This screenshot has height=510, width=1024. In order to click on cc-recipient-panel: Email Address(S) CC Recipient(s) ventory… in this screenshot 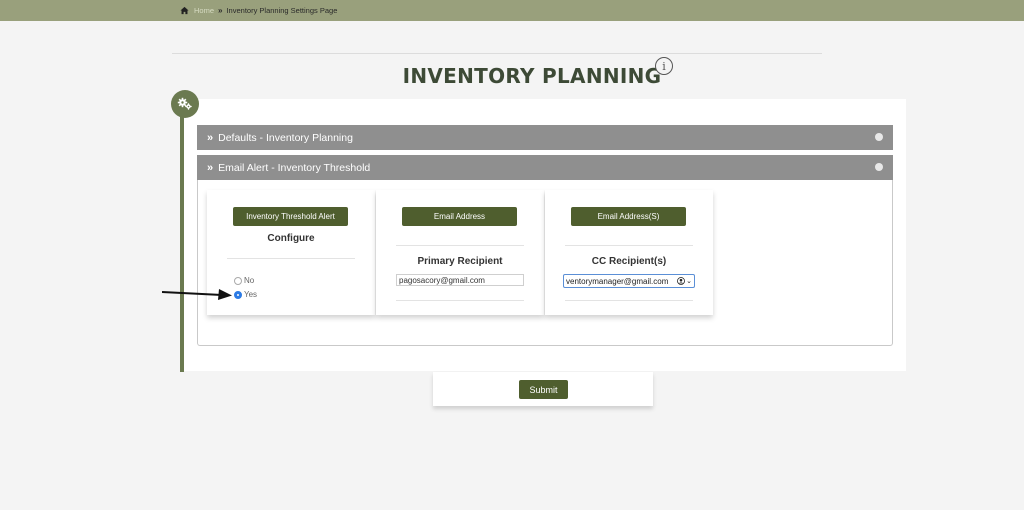, I will do `click(629, 252)`.